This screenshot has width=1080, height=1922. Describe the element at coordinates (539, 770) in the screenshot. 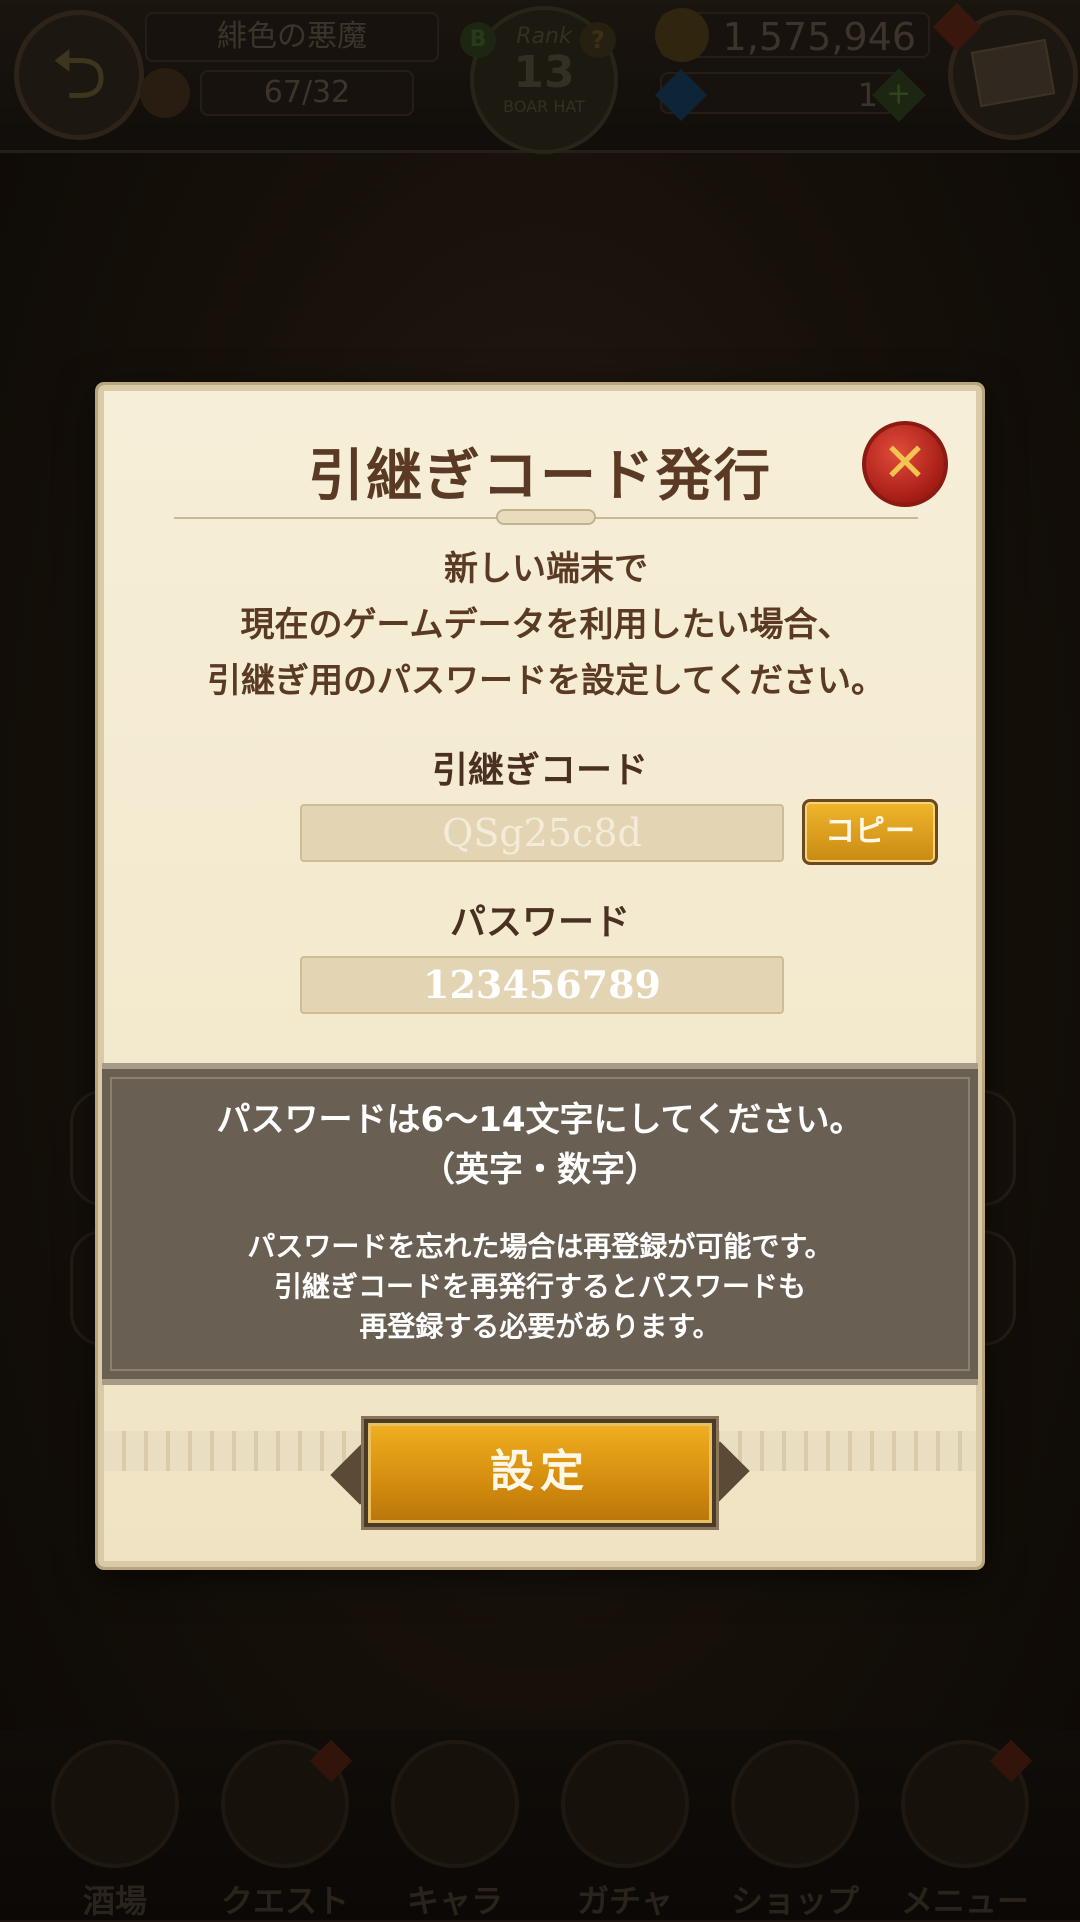

I see `transfer-code-label: 引継ぎコード` at that location.